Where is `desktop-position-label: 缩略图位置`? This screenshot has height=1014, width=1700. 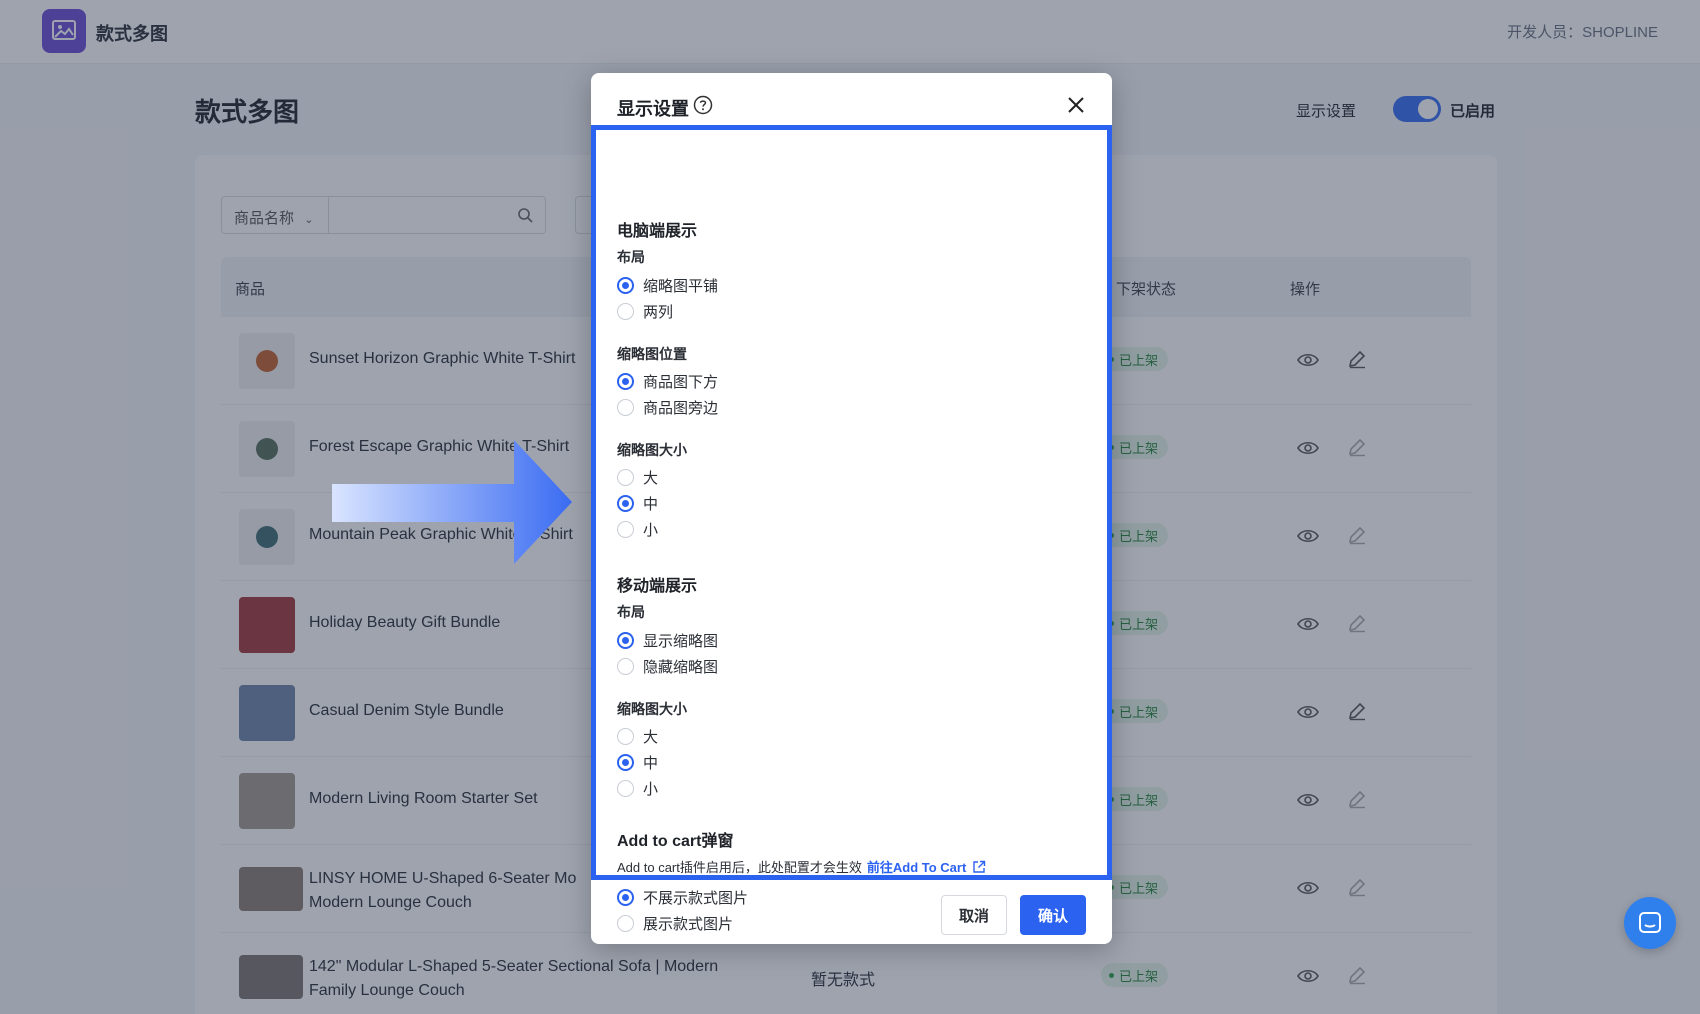
desktop-position-label: 缩略图位置 is located at coordinates (652, 354).